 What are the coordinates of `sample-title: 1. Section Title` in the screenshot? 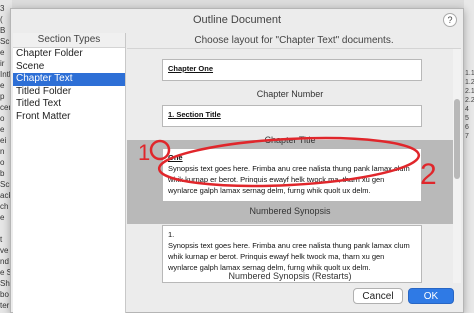 It's located at (194, 114).